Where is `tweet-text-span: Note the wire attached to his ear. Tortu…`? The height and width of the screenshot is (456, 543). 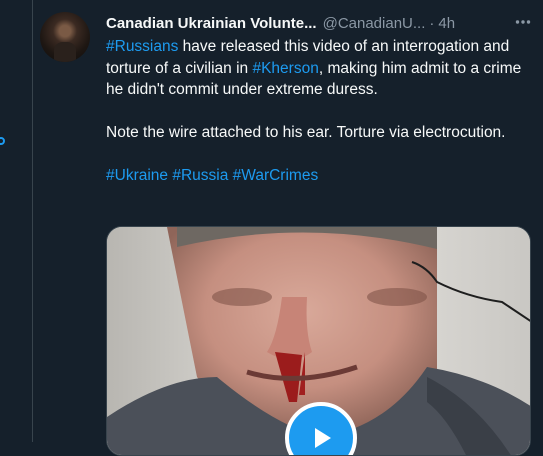
tweet-text-span: Note the wire attached to his ear. Tortu… is located at coordinates (306, 132).